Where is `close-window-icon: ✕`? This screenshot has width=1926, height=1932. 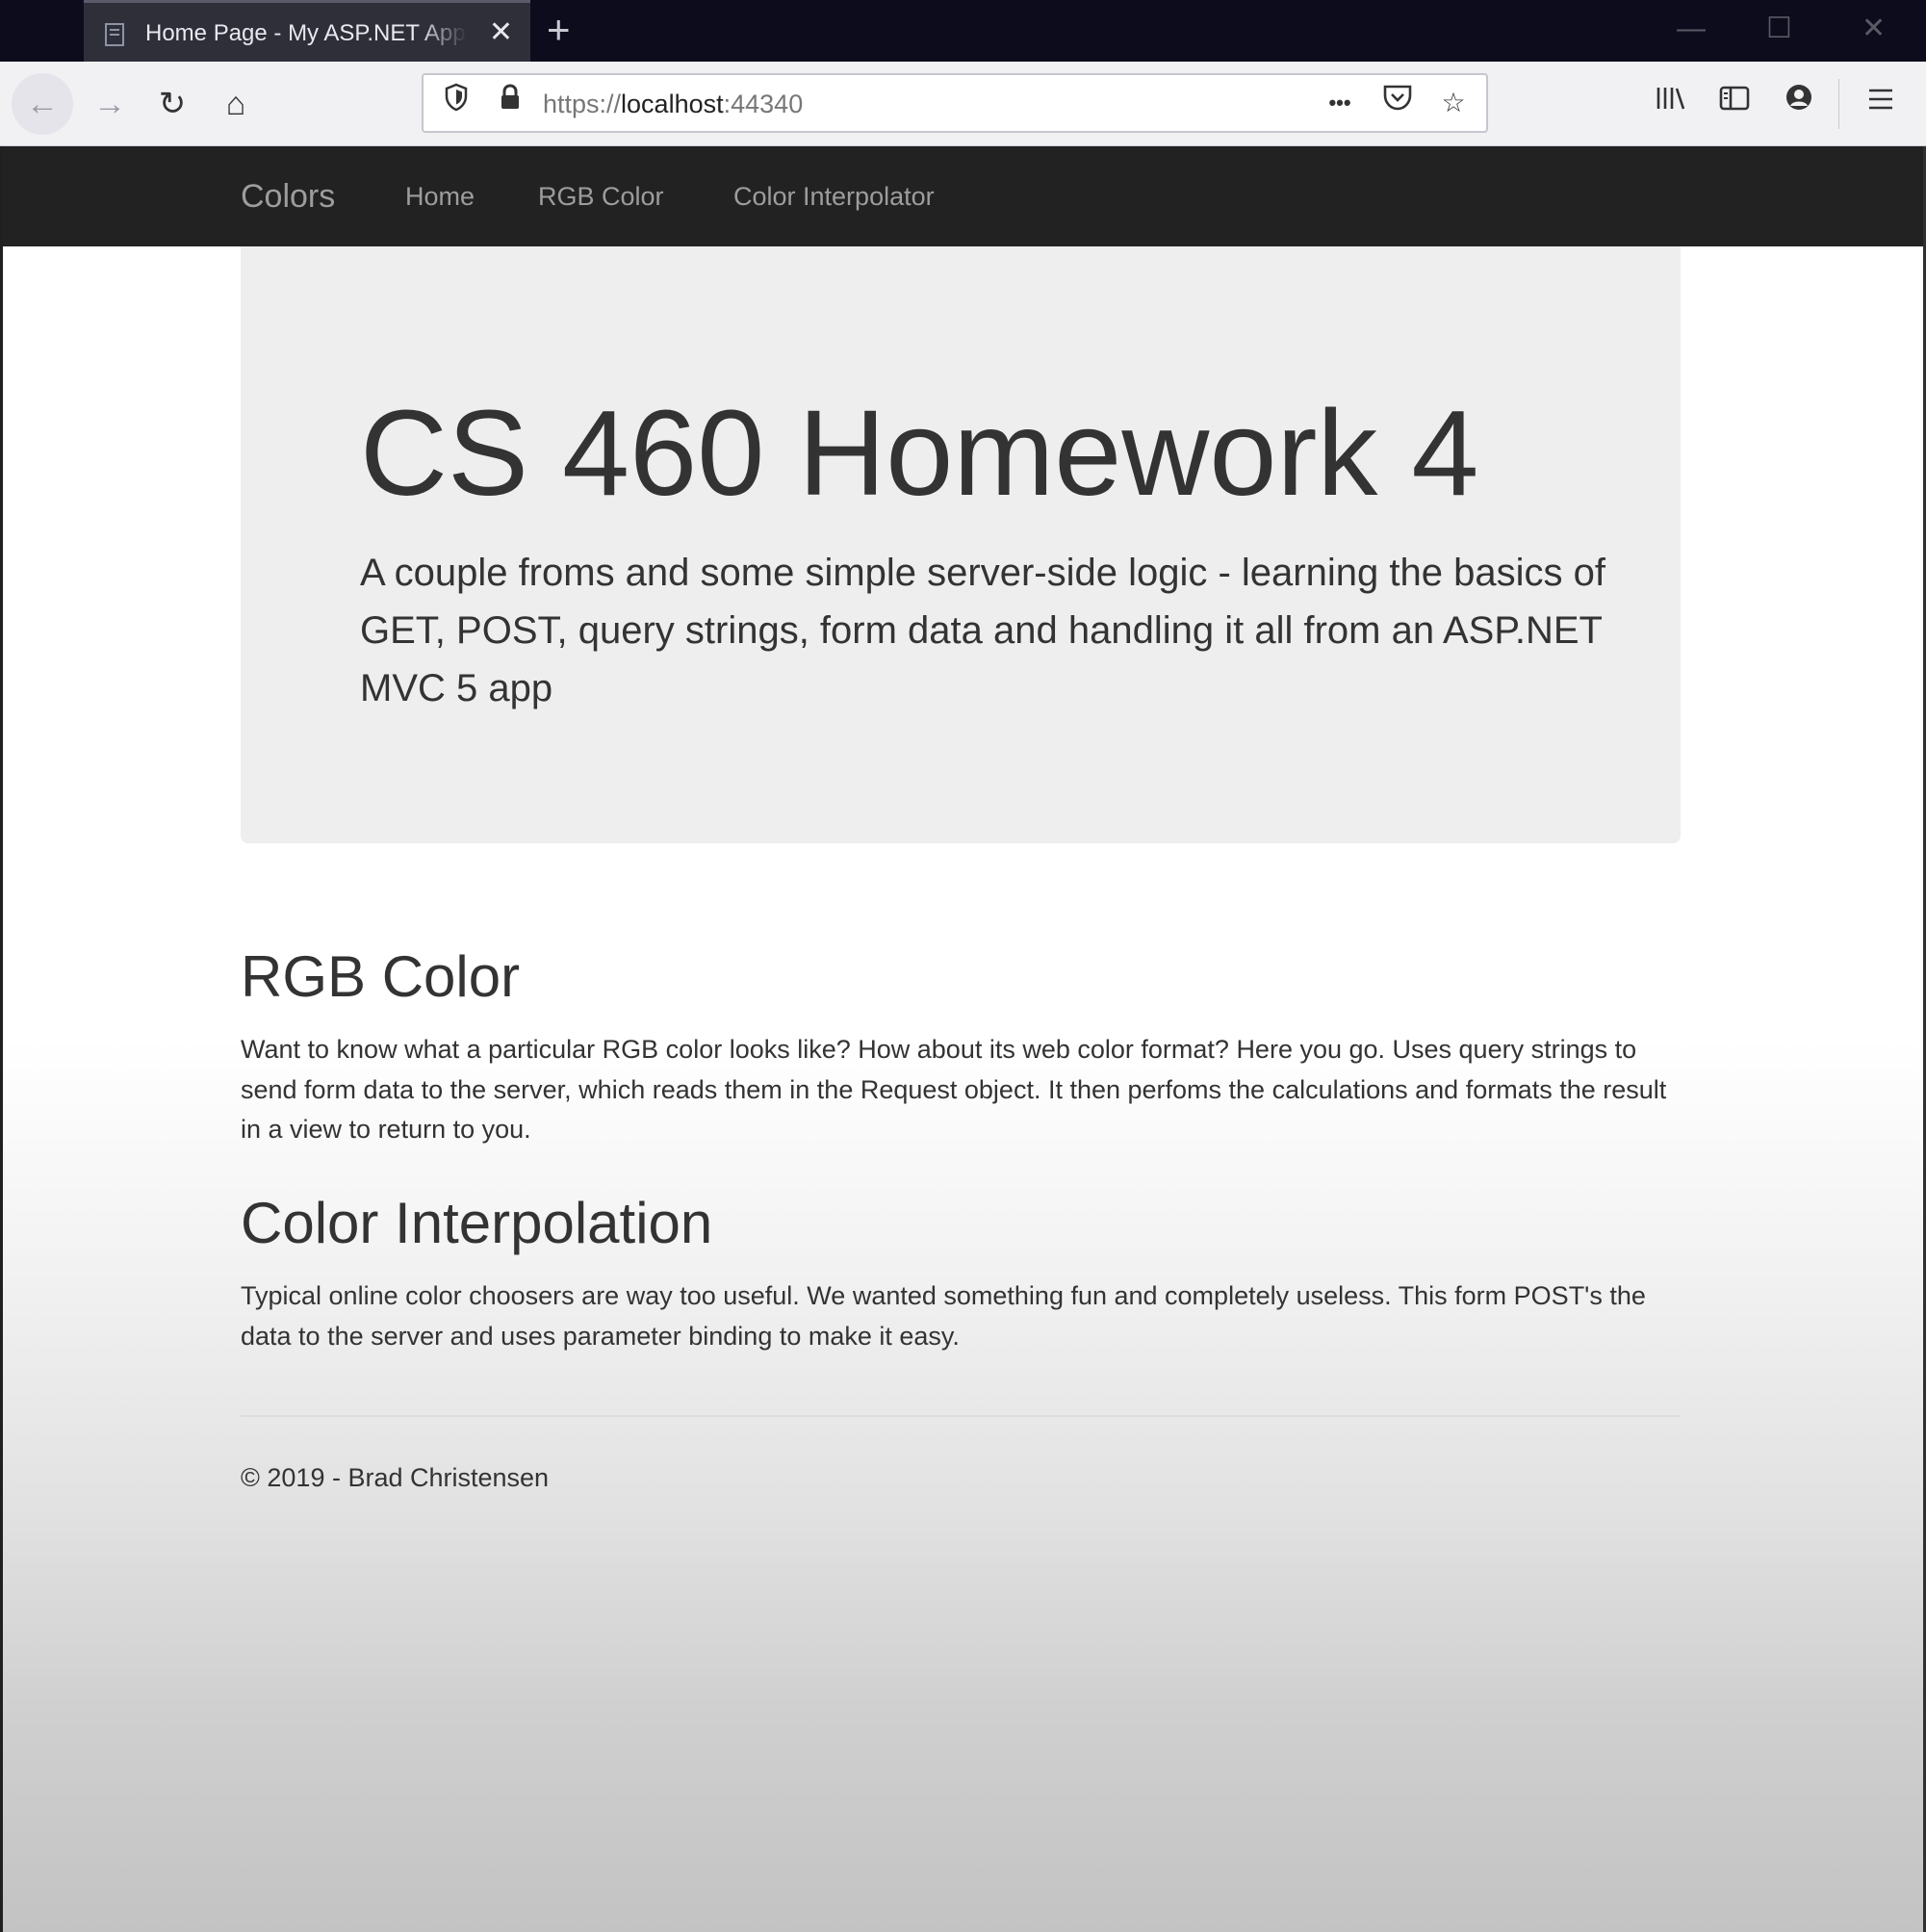 close-window-icon: ✕ is located at coordinates (1874, 29).